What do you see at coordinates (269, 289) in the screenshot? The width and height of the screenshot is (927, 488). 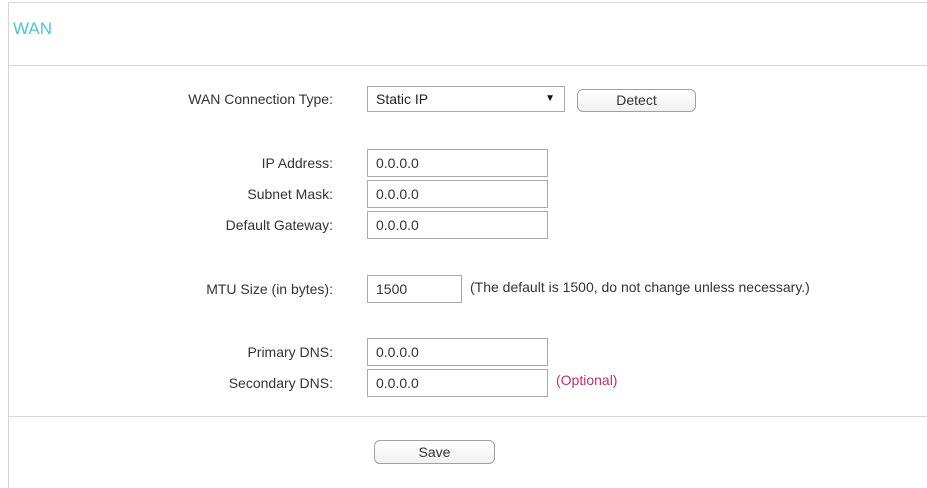 I see `mtu-label: MTU Size (in bytes):` at bounding box center [269, 289].